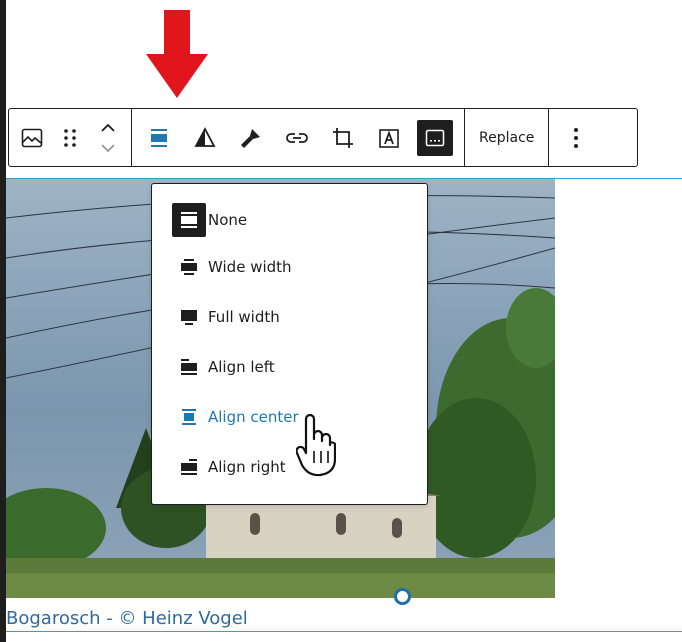 This screenshot has height=642, width=682. I want to click on image-resize-handle, so click(402, 596).